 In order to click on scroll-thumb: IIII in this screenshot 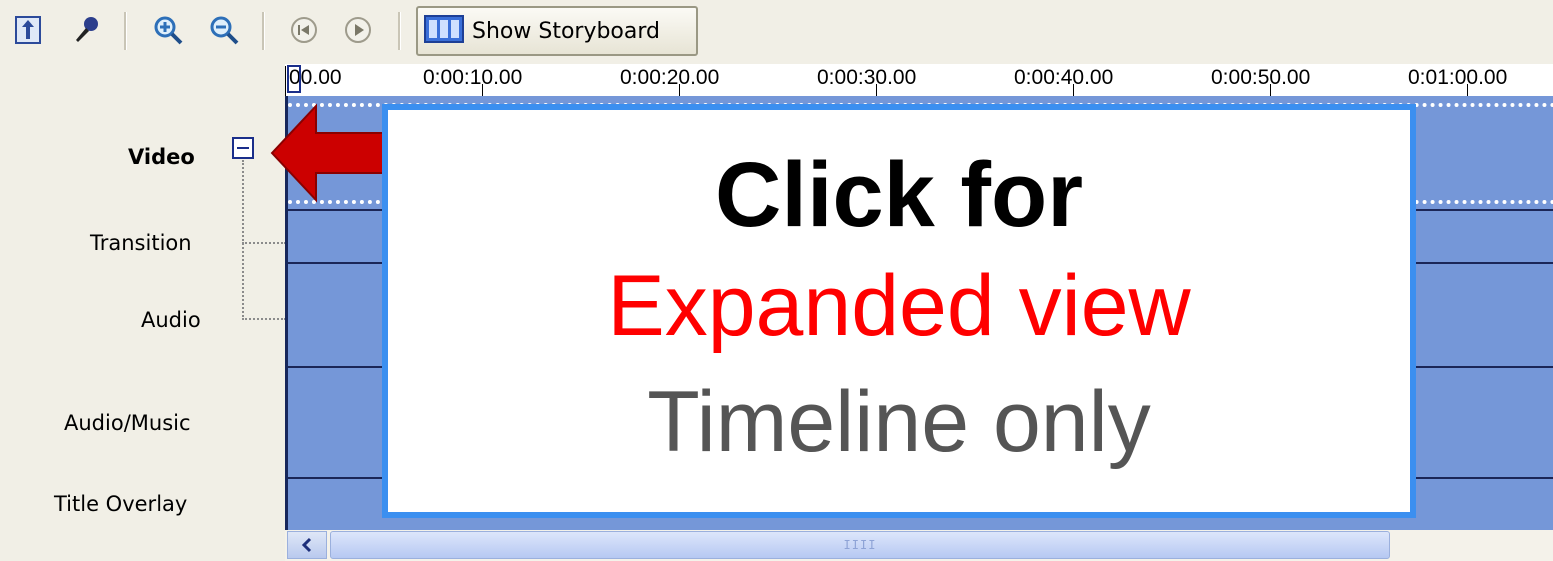, I will do `click(860, 545)`.